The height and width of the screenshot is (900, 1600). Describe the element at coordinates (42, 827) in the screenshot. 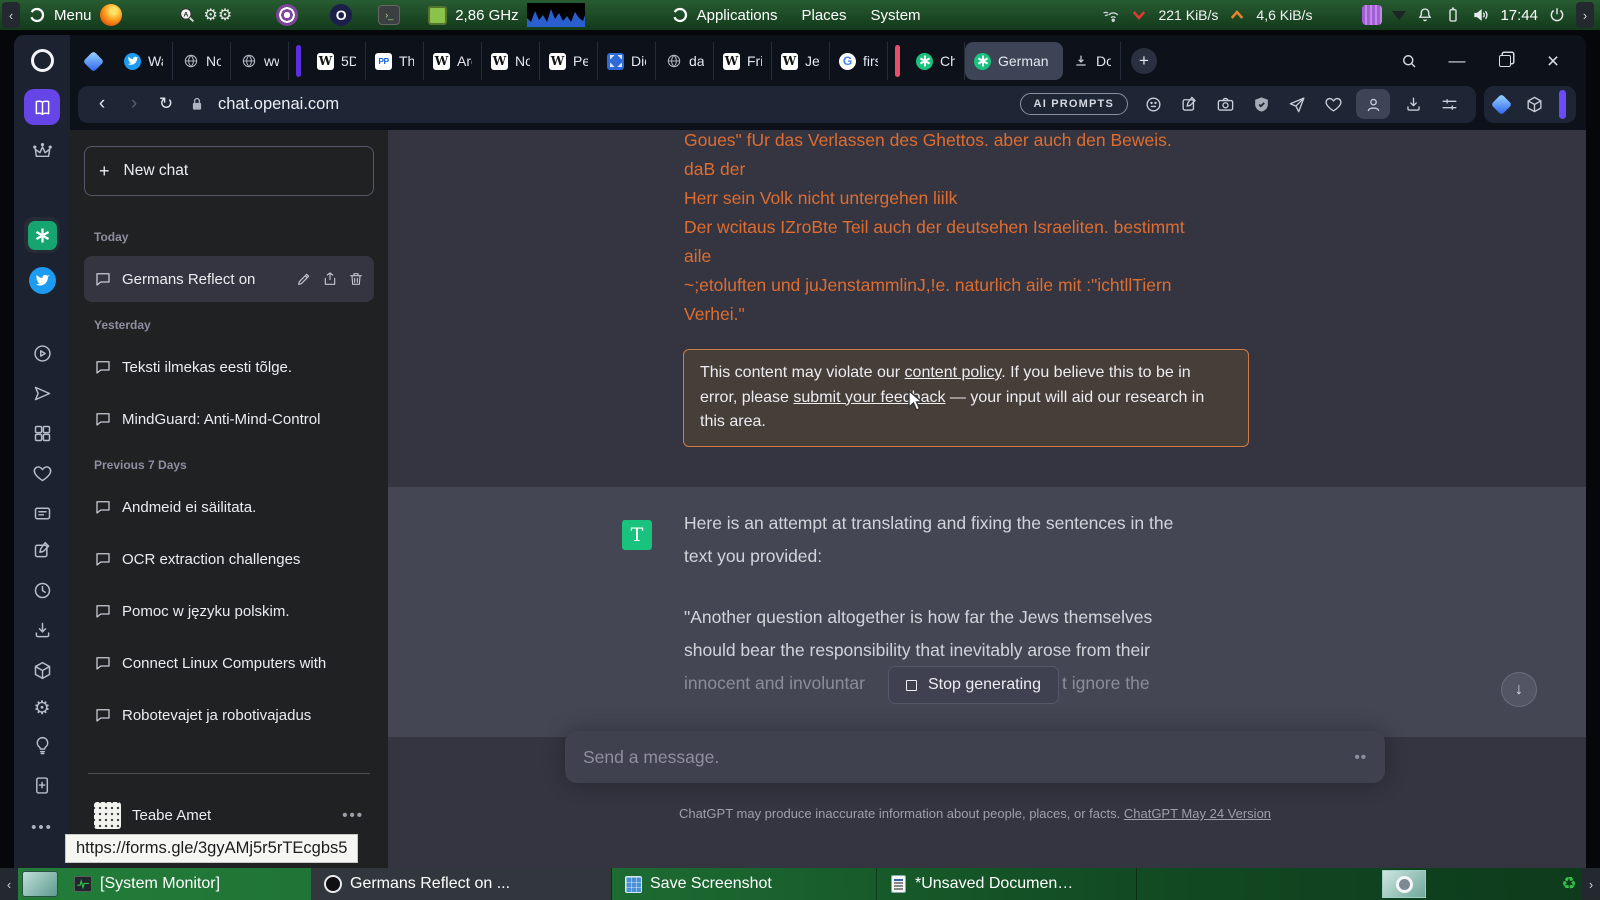

I see `ellipsis-icon: •••` at that location.